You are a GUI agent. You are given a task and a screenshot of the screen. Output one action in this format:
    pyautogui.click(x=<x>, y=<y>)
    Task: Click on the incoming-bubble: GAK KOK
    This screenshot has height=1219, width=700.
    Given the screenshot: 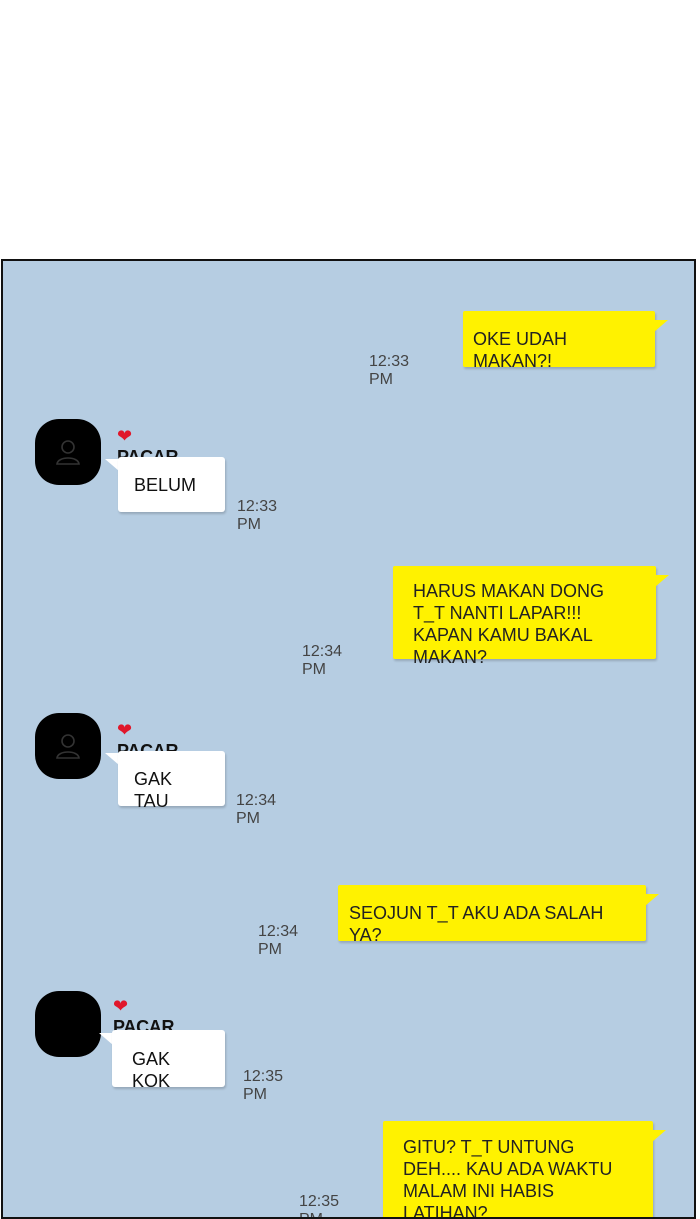 What is the action you would take?
    pyautogui.click(x=168, y=1060)
    